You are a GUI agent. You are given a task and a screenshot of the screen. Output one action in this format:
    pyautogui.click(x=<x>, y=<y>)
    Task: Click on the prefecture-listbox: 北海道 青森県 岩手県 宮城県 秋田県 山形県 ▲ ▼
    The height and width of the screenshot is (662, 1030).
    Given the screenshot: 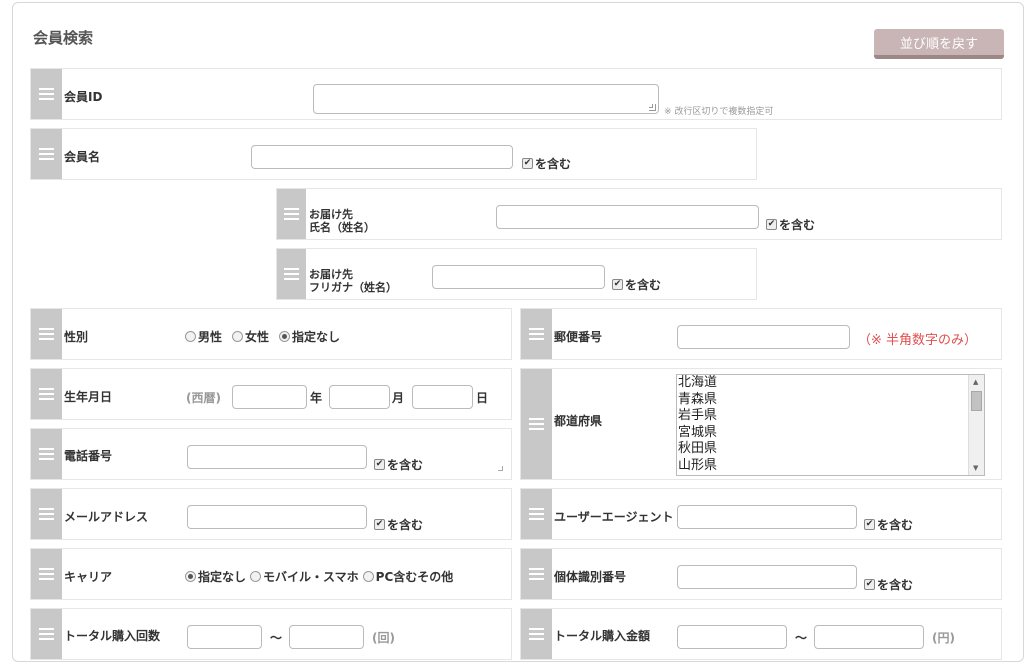 What is the action you would take?
    pyautogui.click(x=830, y=425)
    